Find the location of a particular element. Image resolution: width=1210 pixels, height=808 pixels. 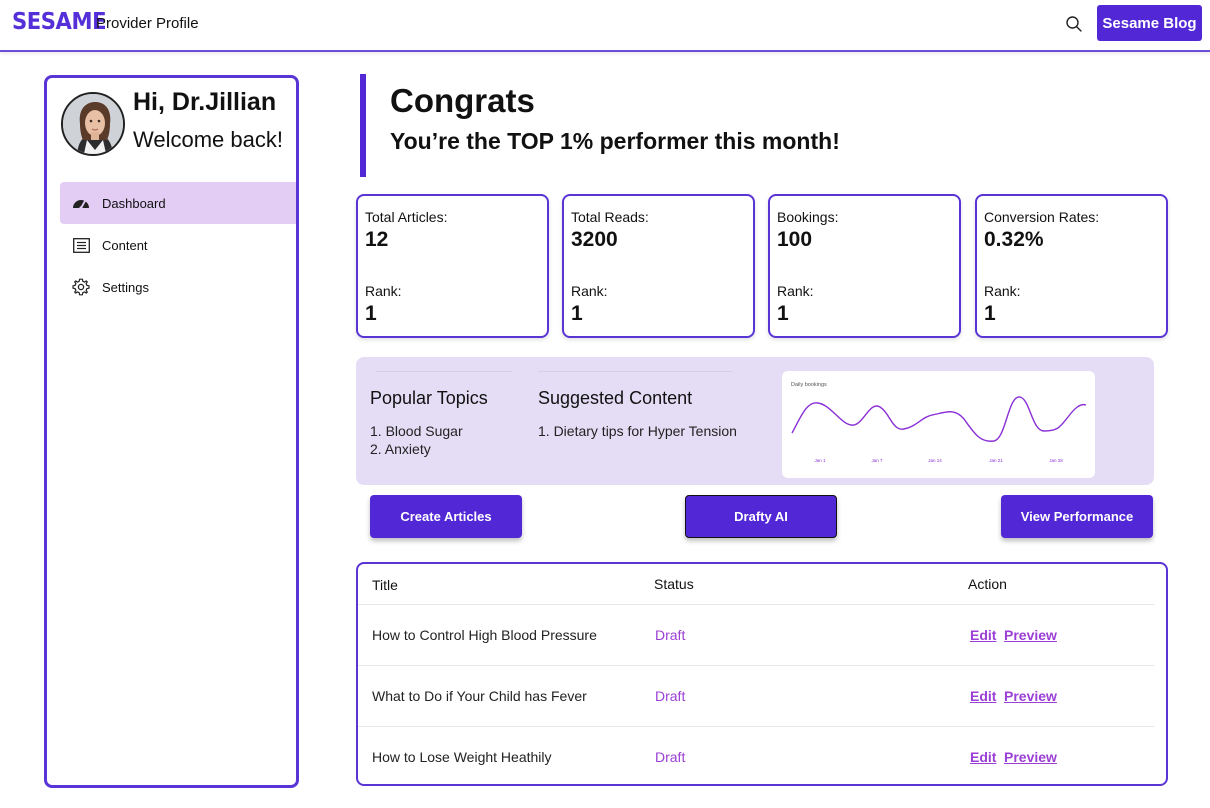

stat-value: 3200 is located at coordinates (594, 239).